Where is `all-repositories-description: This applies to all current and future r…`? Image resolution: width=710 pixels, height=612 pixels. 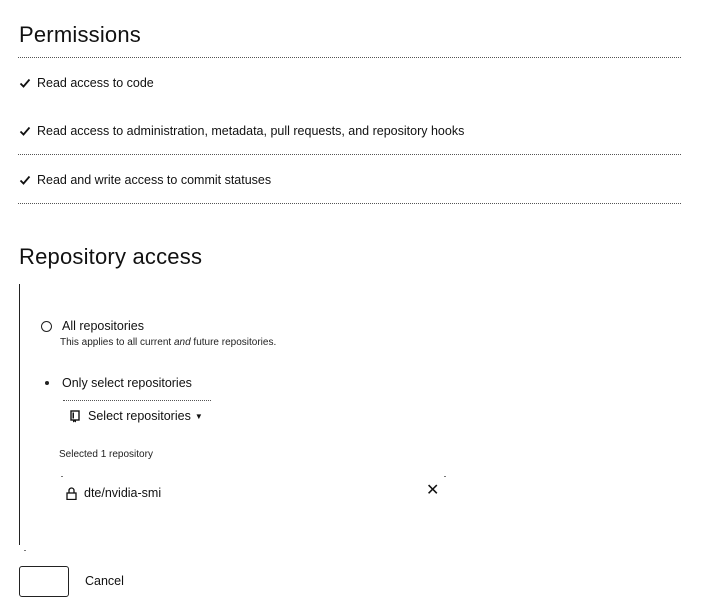 all-repositories-description: This applies to all current and future r… is located at coordinates (168, 342).